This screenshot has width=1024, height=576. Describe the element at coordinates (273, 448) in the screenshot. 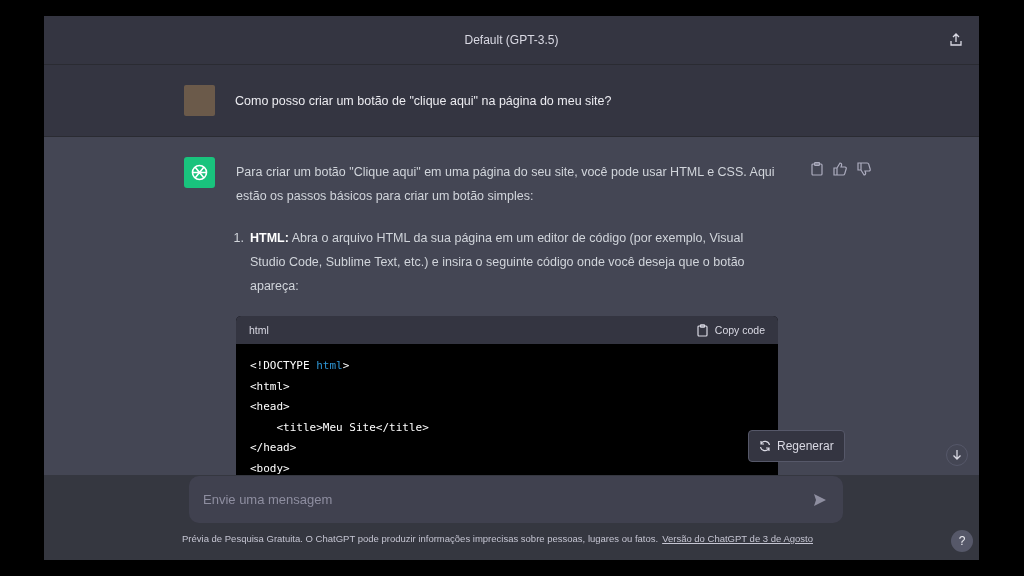

I see `code-line: </head>` at that location.